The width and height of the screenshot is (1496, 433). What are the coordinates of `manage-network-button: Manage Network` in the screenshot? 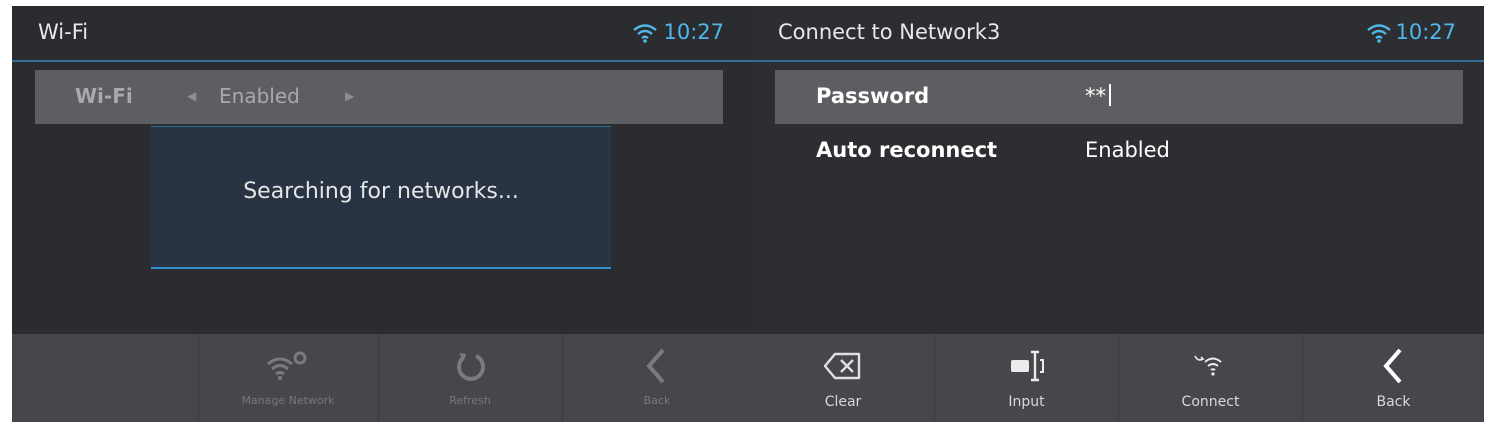 It's located at (288, 378).